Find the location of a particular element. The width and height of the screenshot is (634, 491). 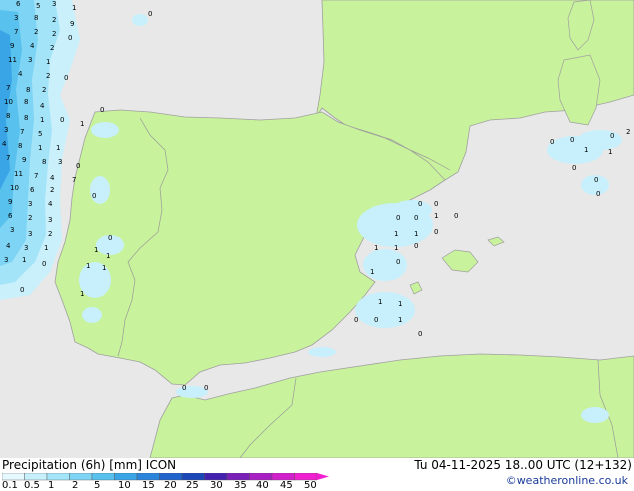

legend-tick-label: 1 is located at coordinates (51, 485).